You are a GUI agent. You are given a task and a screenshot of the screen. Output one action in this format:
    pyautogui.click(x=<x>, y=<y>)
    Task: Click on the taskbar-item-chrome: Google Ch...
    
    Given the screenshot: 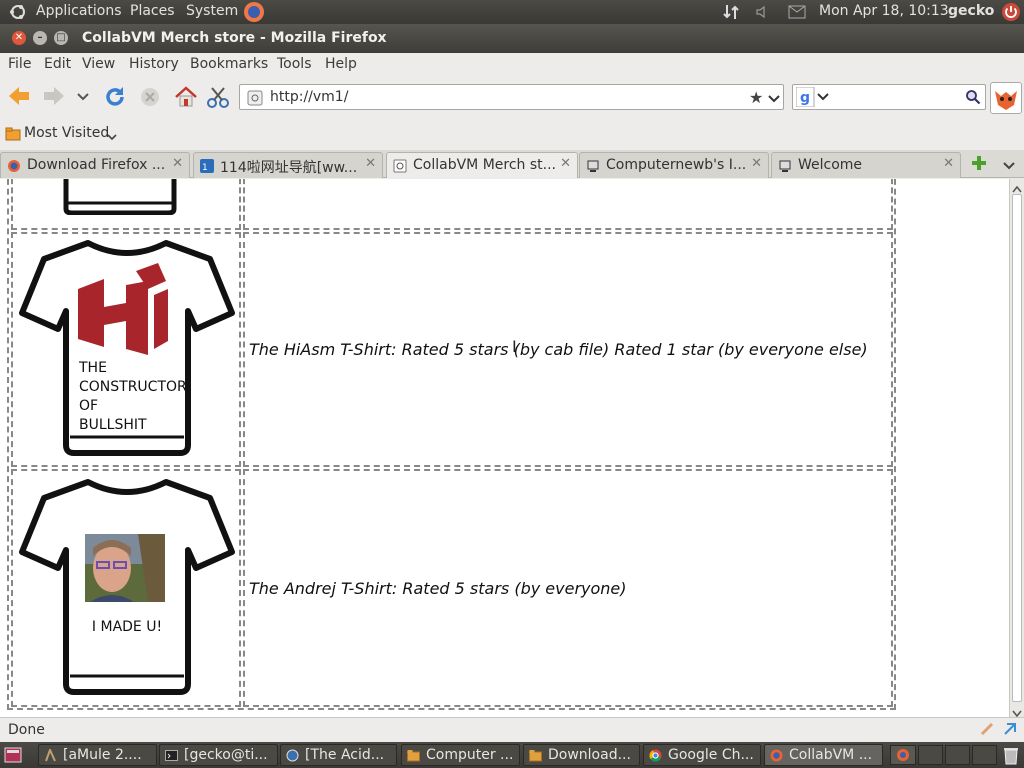 What is the action you would take?
    pyautogui.click(x=702, y=755)
    